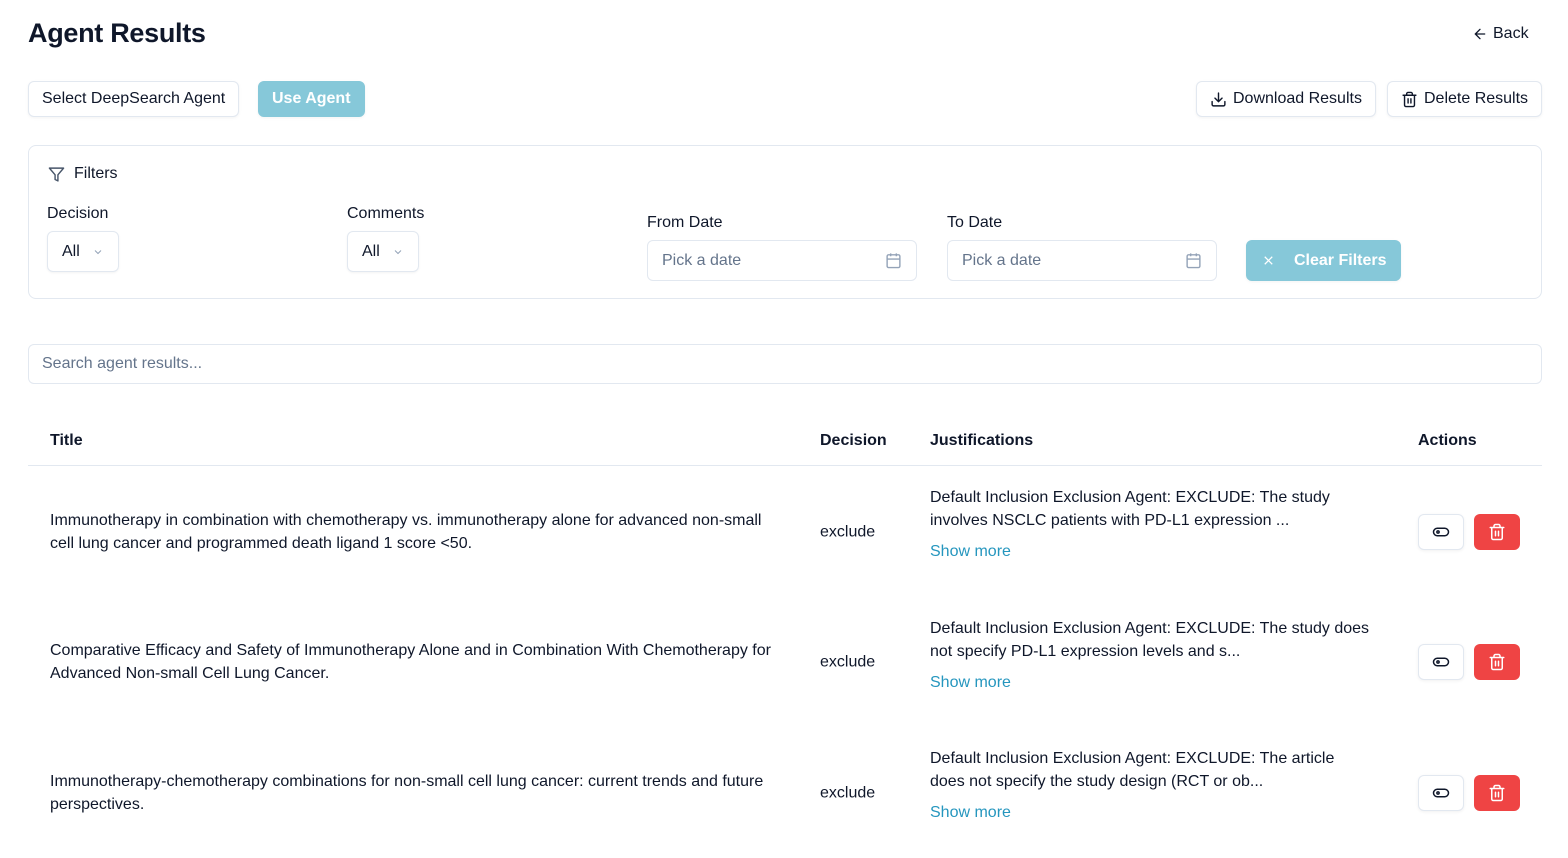  Describe the element at coordinates (1340, 260) in the screenshot. I see `clear-filters-label: Clear Filters` at that location.